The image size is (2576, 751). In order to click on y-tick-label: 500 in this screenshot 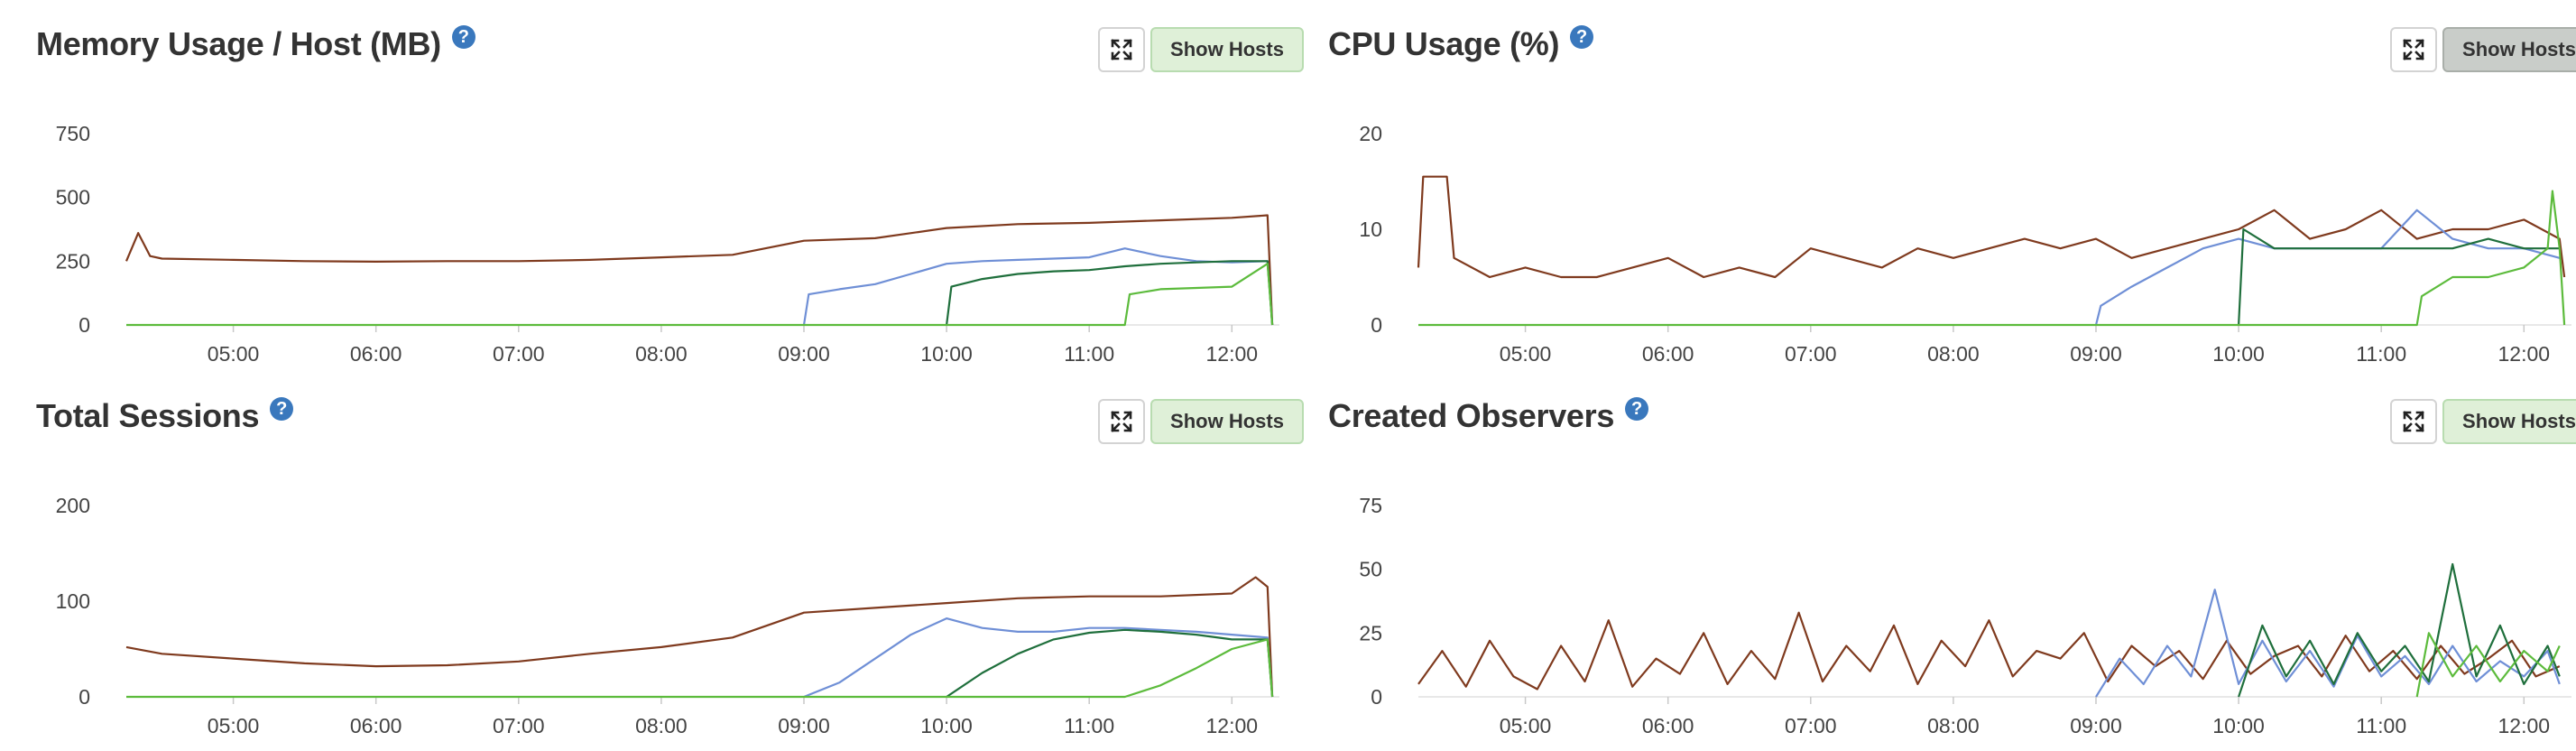, I will do `click(73, 197)`.